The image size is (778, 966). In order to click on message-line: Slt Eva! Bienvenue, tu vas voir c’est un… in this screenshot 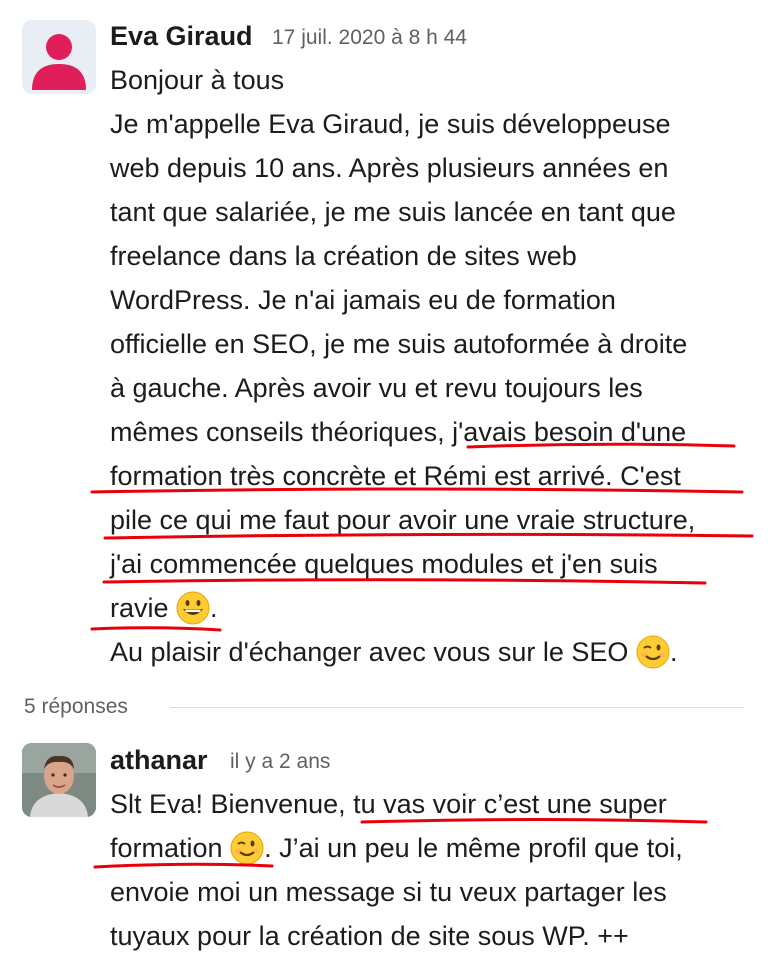, I will do `click(388, 804)`.